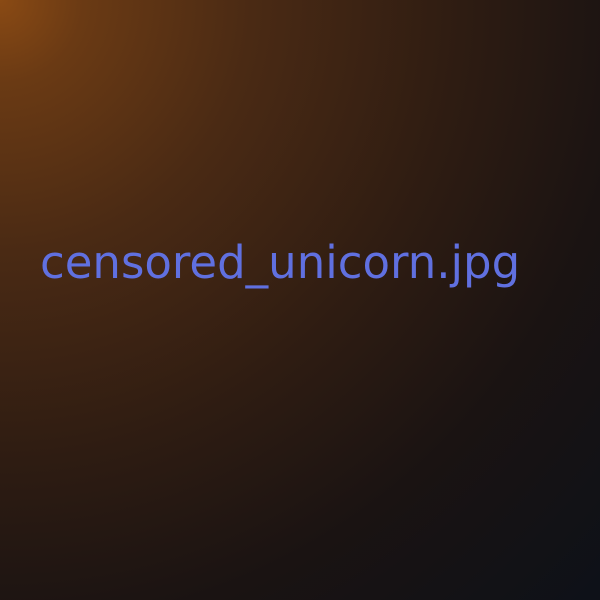  What do you see at coordinates (280, 262) in the screenshot?
I see `filename-label: censored_unicorn.jpg` at bounding box center [280, 262].